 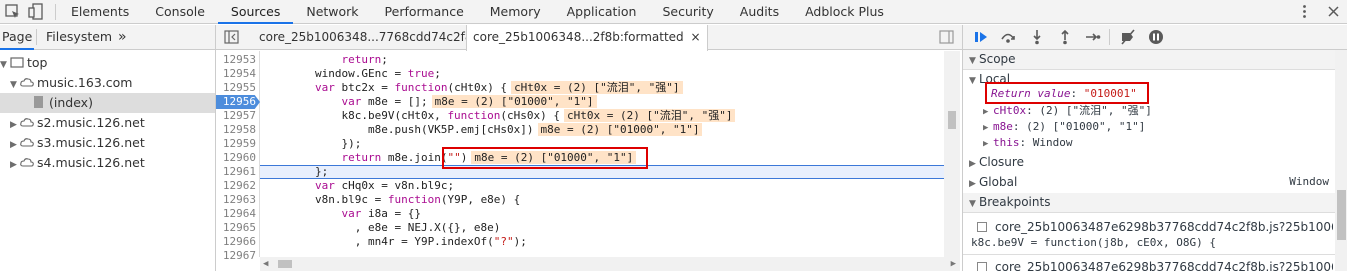 What do you see at coordinates (1067, 111) in the screenshot?
I see `scope-var-row: ▶ cHt0x: (2) ["流泪", "强"]` at bounding box center [1067, 111].